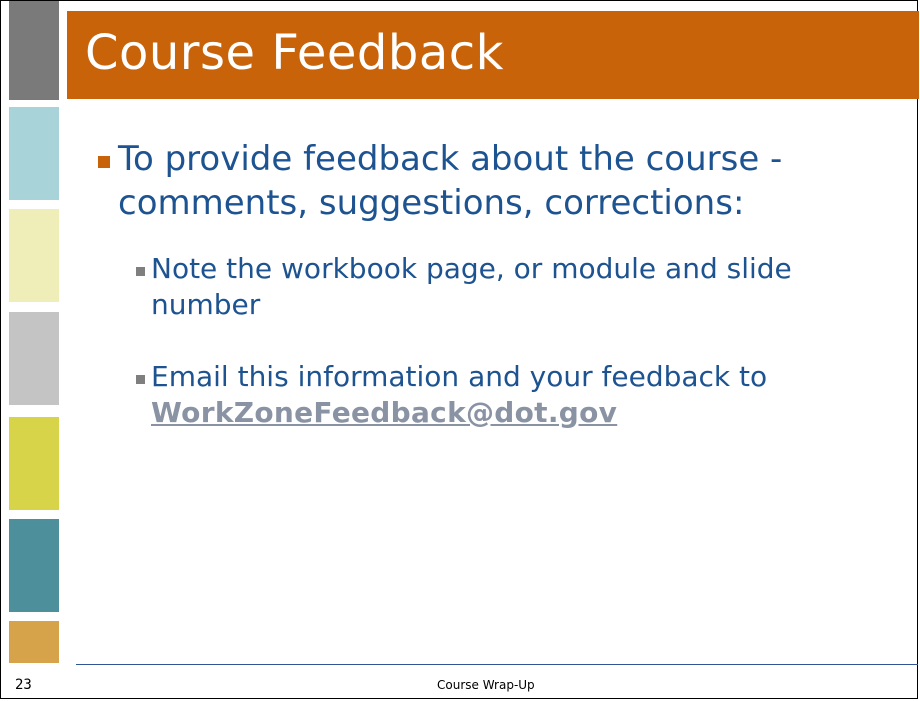 This screenshot has height=701, width=920. What do you see at coordinates (34, 50) in the screenshot?
I see `rail-block-gray` at bounding box center [34, 50].